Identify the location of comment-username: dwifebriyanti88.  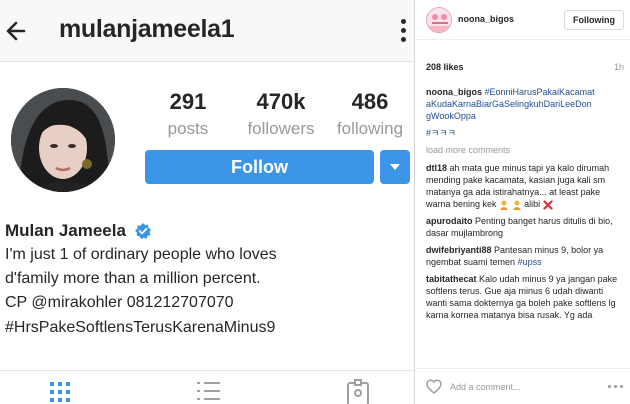
(459, 250).